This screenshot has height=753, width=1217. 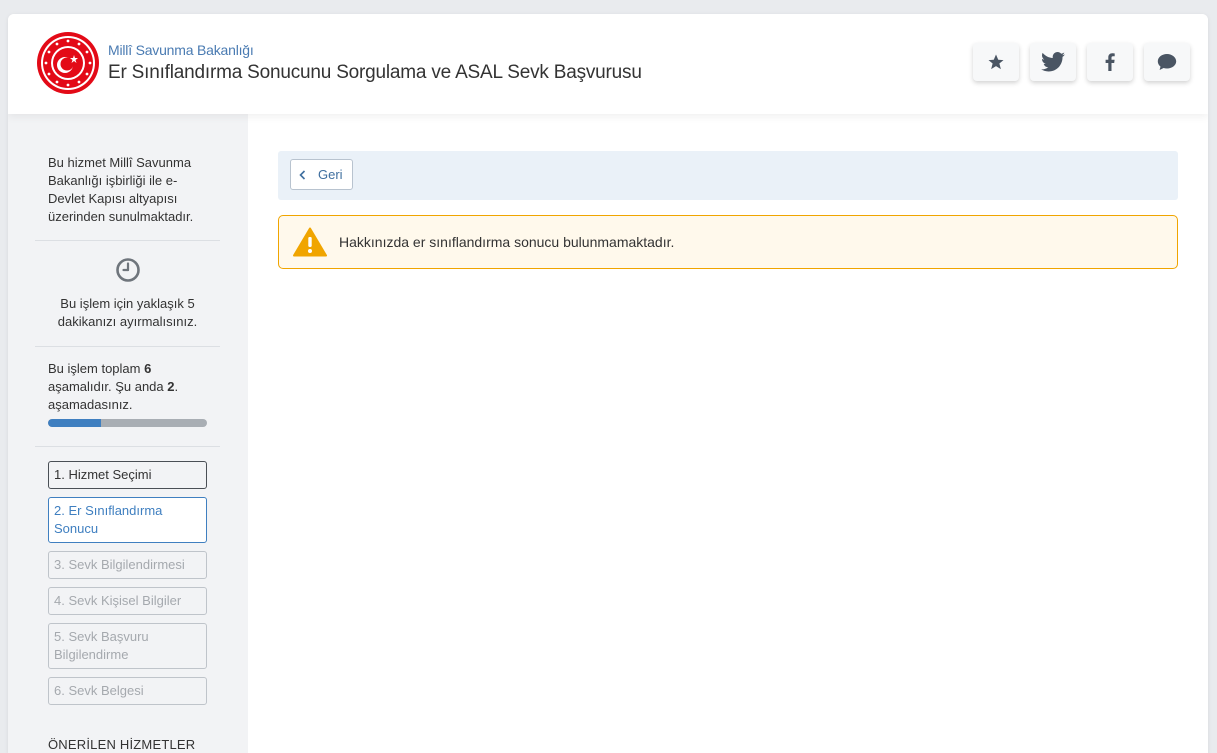 I want to click on back-button: Geri, so click(x=321, y=174).